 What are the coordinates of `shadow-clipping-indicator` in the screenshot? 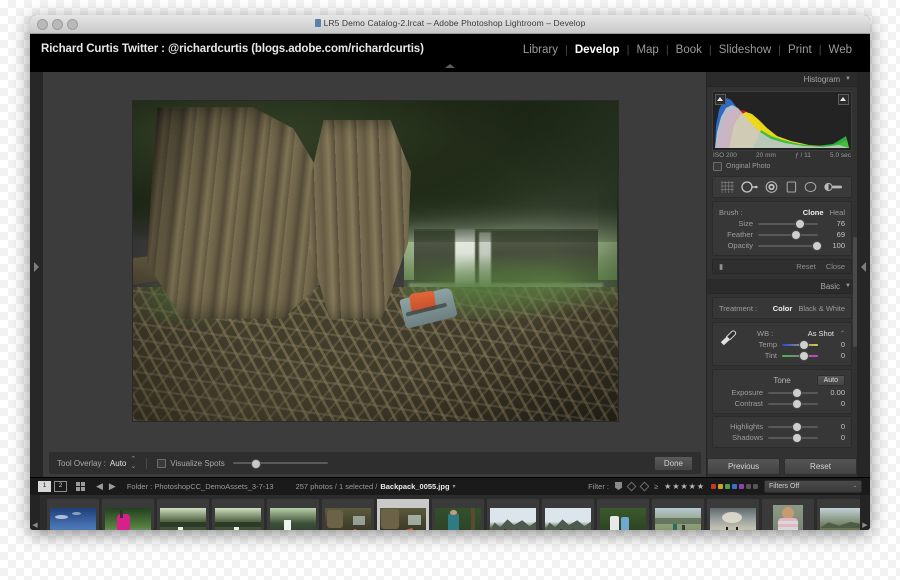 It's located at (720, 99).